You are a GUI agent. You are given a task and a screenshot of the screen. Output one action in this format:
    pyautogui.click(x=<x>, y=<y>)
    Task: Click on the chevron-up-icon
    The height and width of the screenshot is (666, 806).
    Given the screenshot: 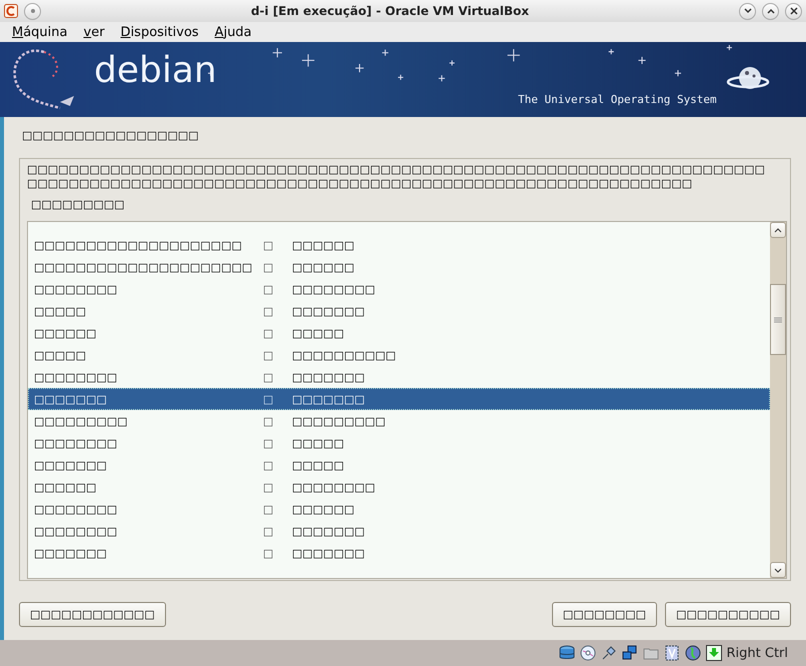 What is the action you would take?
    pyautogui.click(x=770, y=11)
    